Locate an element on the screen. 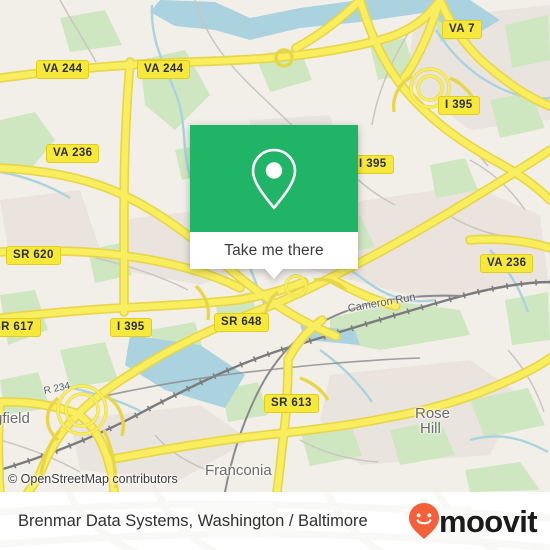 The image size is (550, 550). place-label-rose: Rose is located at coordinates (433, 413).